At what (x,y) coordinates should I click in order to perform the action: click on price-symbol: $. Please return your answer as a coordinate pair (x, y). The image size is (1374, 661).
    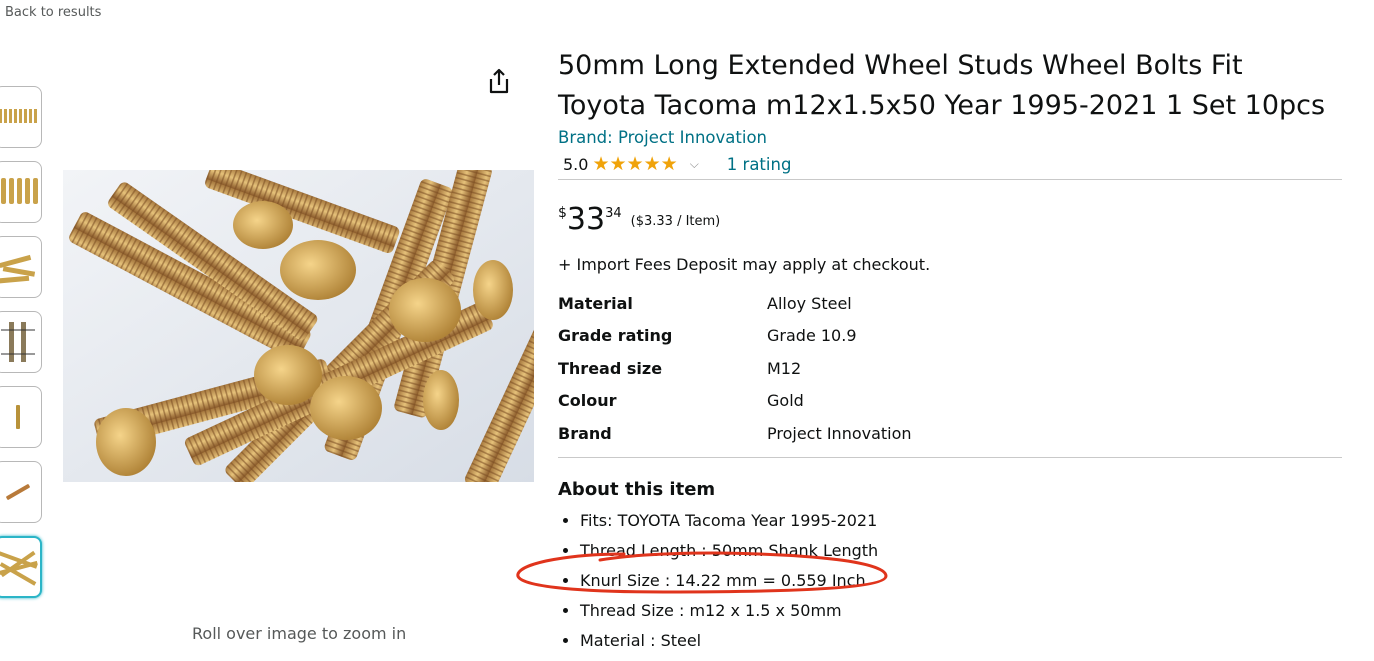
    Looking at the image, I should click on (562, 213).